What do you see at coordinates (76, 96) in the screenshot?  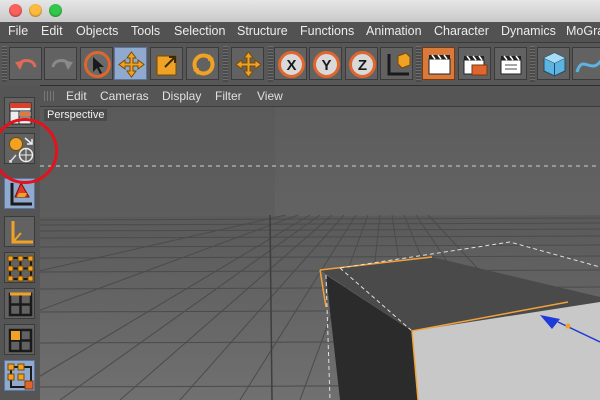 I see `viewport-menu-edit: Edit` at bounding box center [76, 96].